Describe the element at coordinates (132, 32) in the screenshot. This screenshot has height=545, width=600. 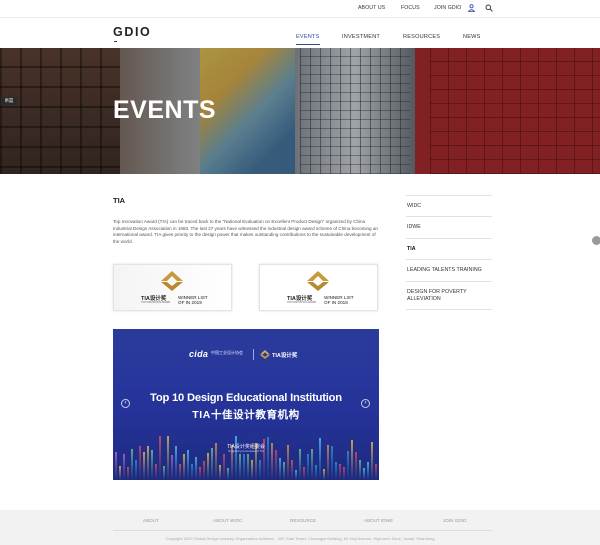
I see `gdio-logo: GDIO` at that location.